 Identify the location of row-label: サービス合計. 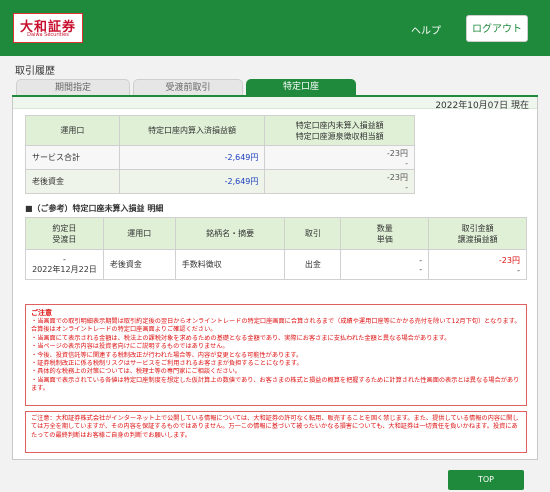
(72, 157).